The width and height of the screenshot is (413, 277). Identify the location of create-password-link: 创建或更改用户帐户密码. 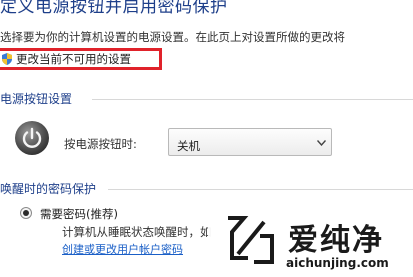
(122, 249).